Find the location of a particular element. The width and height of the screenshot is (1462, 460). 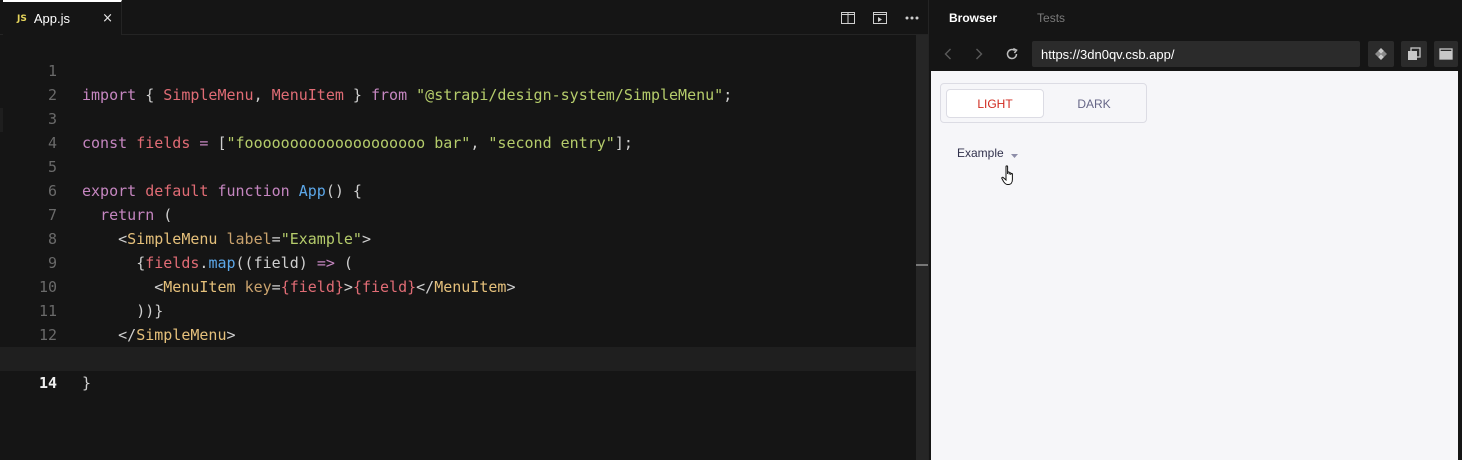

devtools-icon is located at coordinates (1381, 54).